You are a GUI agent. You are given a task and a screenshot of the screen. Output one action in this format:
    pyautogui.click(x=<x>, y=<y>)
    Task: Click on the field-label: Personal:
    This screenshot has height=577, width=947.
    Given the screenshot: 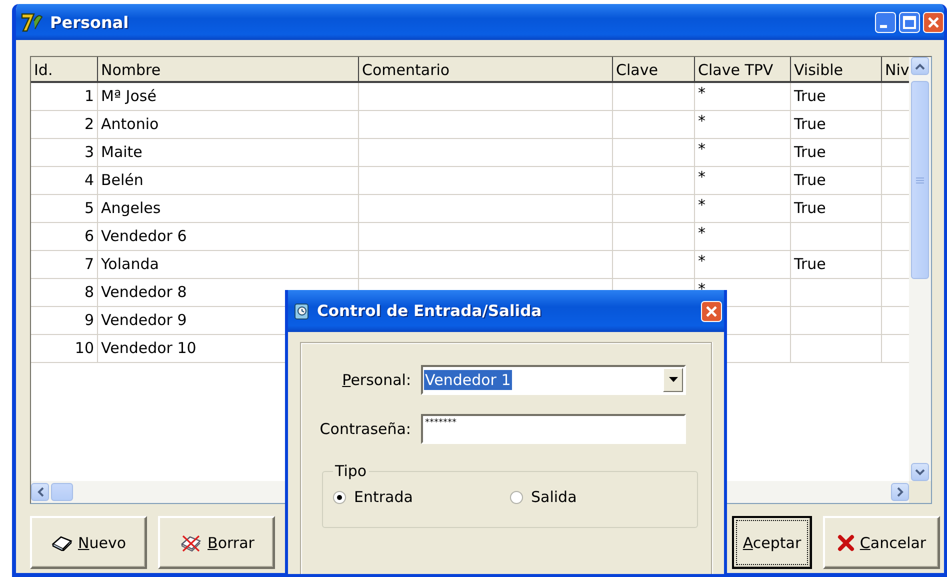 What is the action you would take?
    pyautogui.click(x=376, y=379)
    